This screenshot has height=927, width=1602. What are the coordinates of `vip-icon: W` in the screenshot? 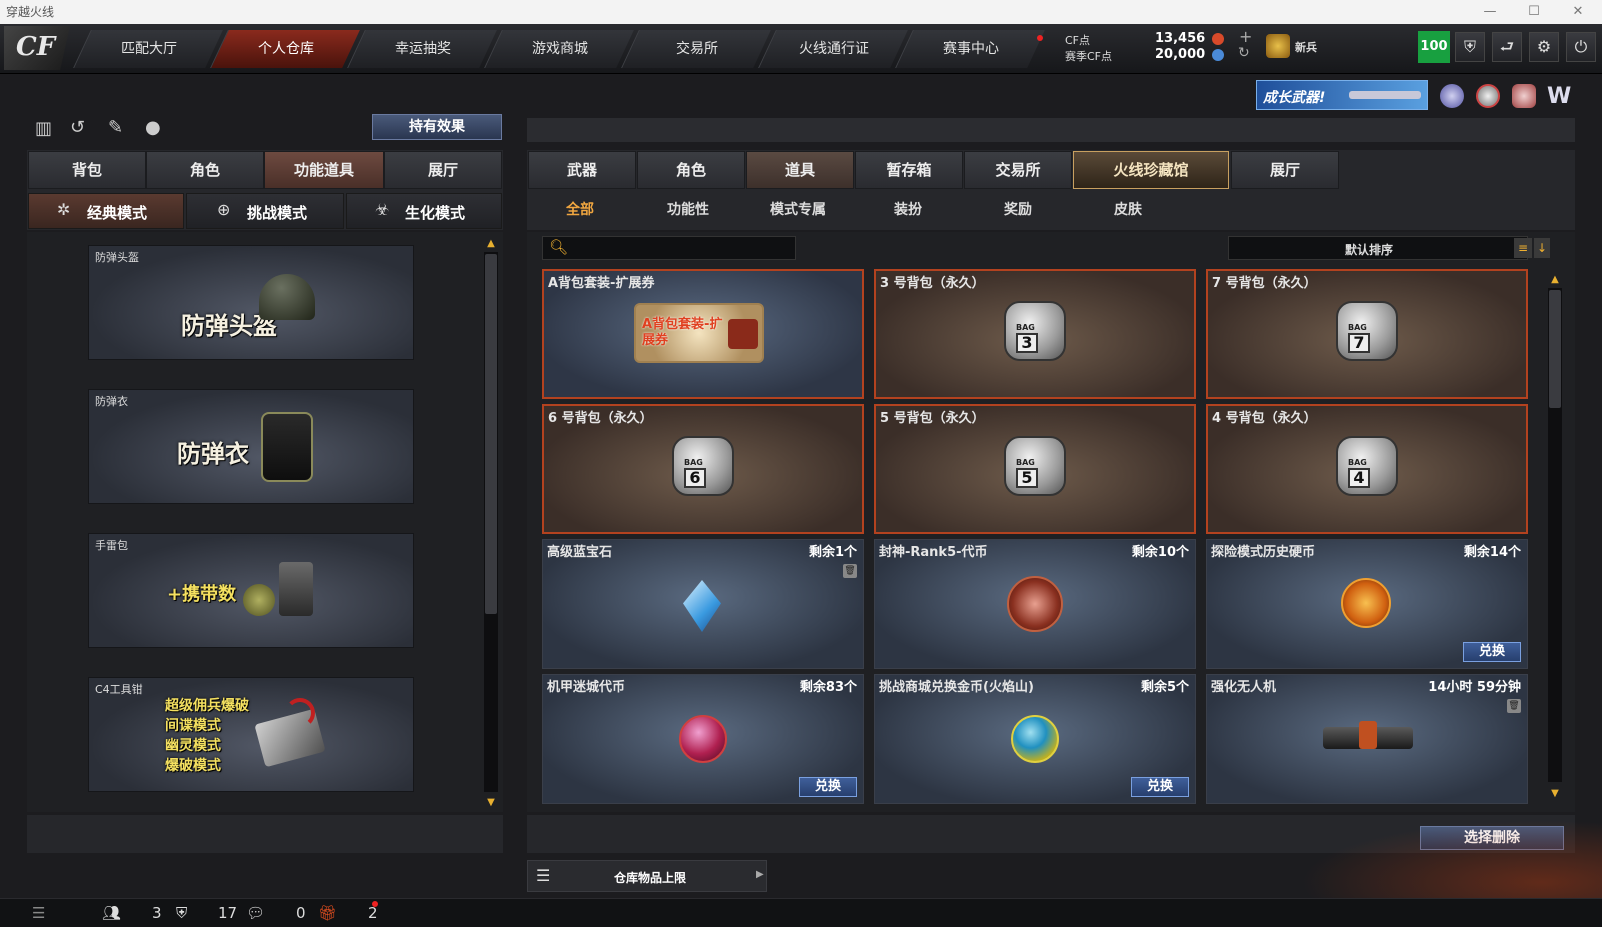 It's located at (1559, 96).